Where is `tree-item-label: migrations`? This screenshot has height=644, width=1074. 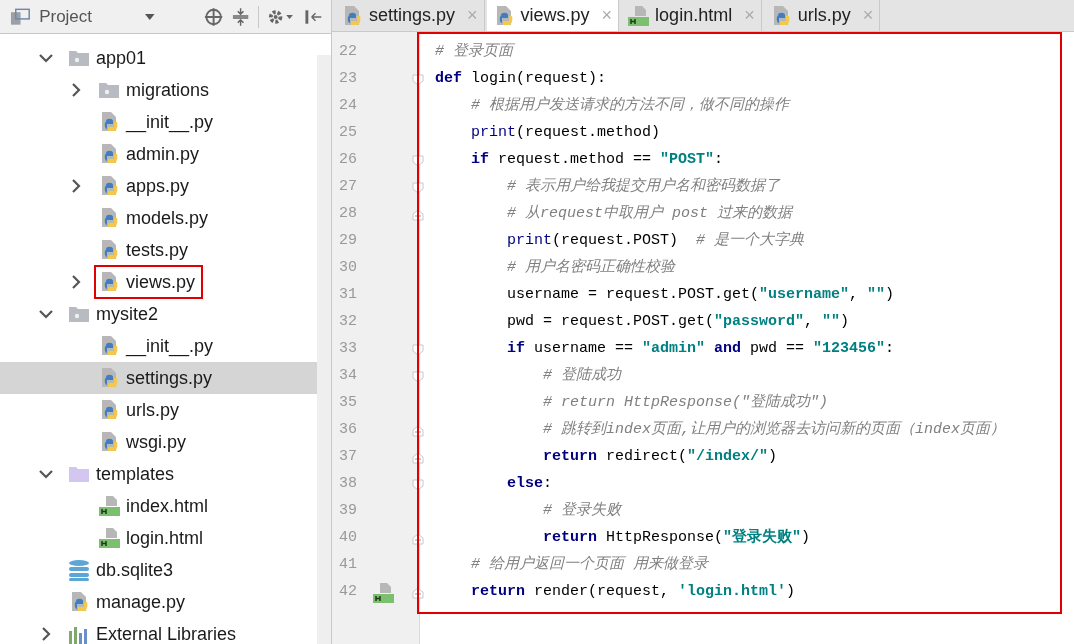
tree-item-label: migrations is located at coordinates (168, 90).